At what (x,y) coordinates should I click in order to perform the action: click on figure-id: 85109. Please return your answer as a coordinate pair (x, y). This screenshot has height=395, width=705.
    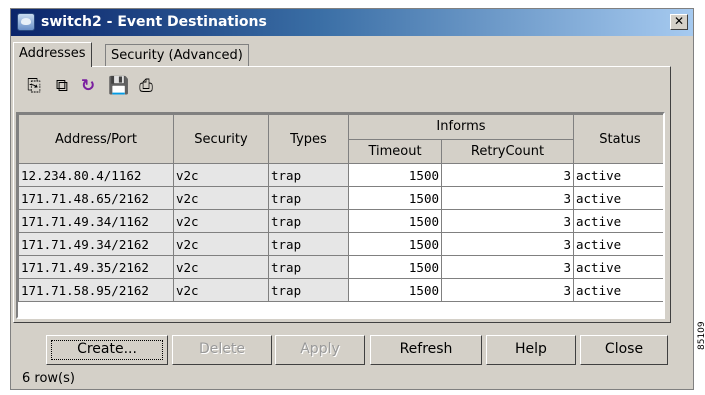
    Looking at the image, I should click on (701, 335).